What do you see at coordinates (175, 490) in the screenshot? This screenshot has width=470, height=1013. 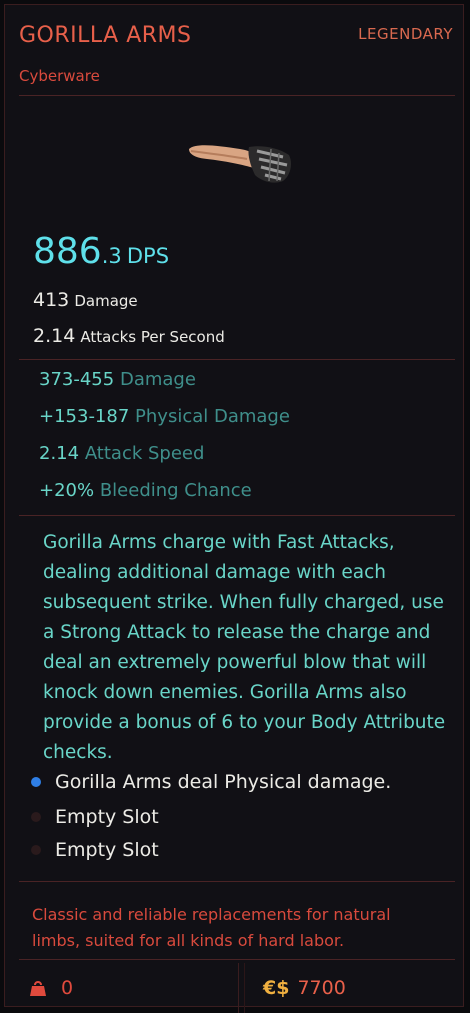 I see `modifier-label: Bleeding Chance` at bounding box center [175, 490].